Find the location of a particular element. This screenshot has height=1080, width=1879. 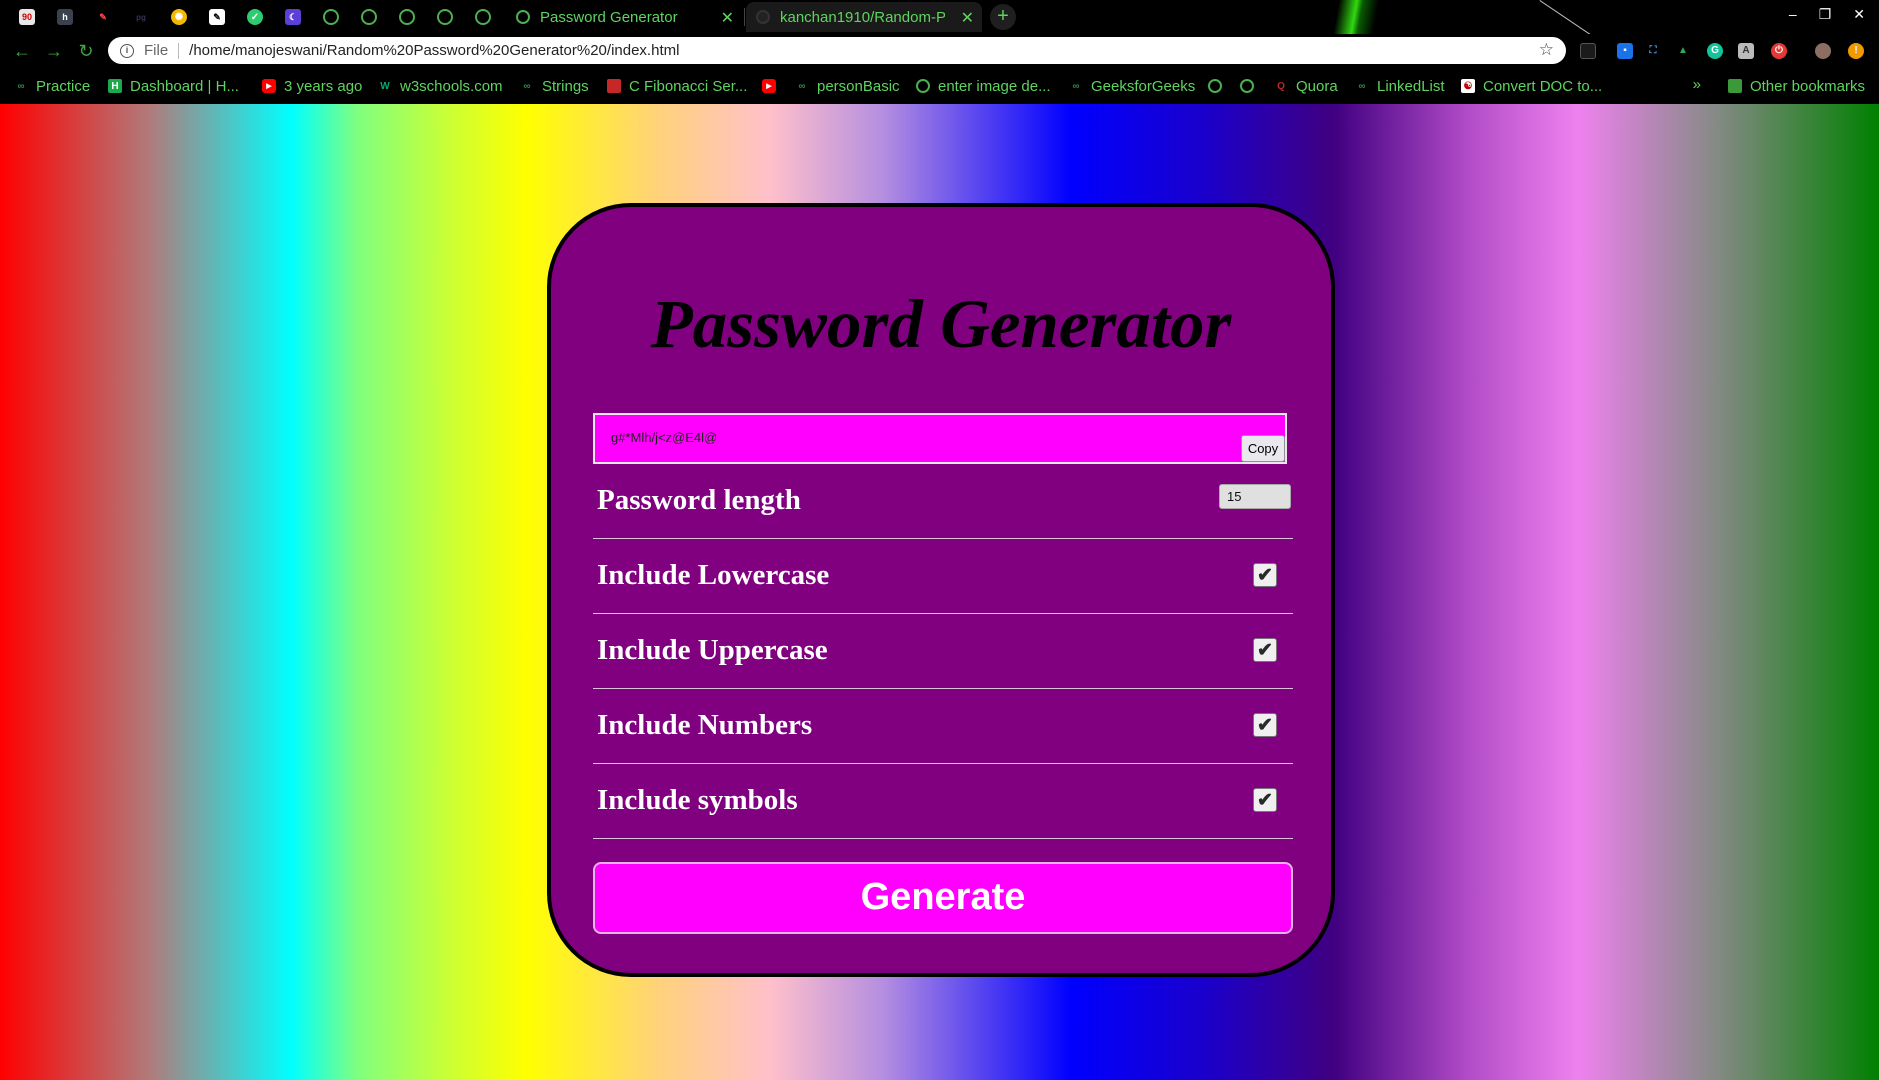

restore-icon: ❐ is located at coordinates (1825, 14).